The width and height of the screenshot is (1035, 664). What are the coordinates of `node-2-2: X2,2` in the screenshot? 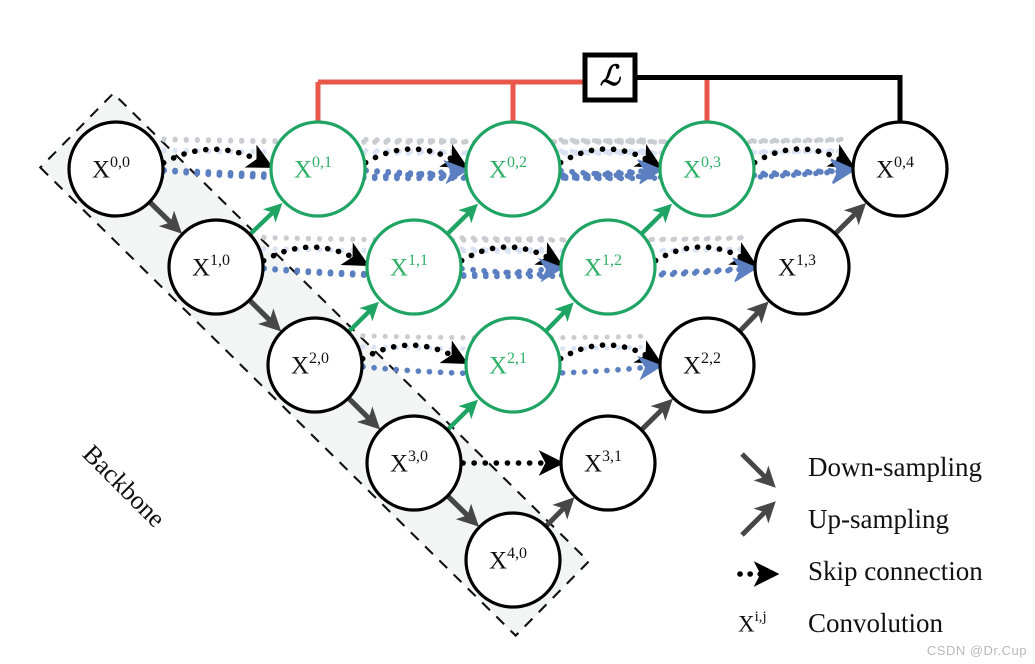 It's located at (707, 365).